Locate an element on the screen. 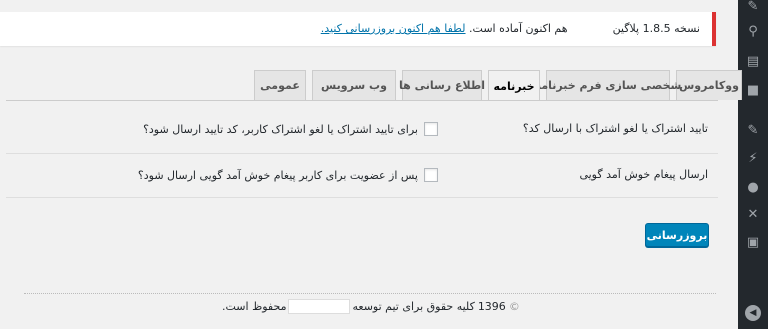 The width and height of the screenshot is (768, 329). save-button: بروزرسانی is located at coordinates (677, 235).